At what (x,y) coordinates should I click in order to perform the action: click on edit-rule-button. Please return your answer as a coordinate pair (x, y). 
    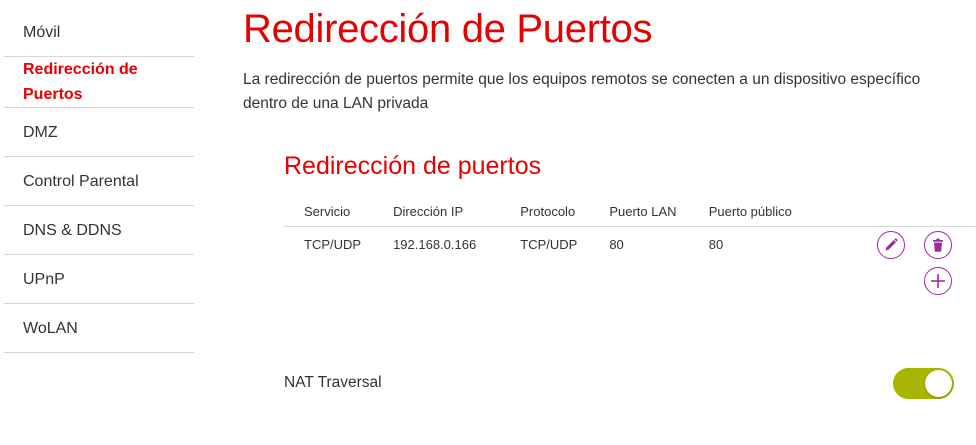
    Looking at the image, I should click on (891, 245).